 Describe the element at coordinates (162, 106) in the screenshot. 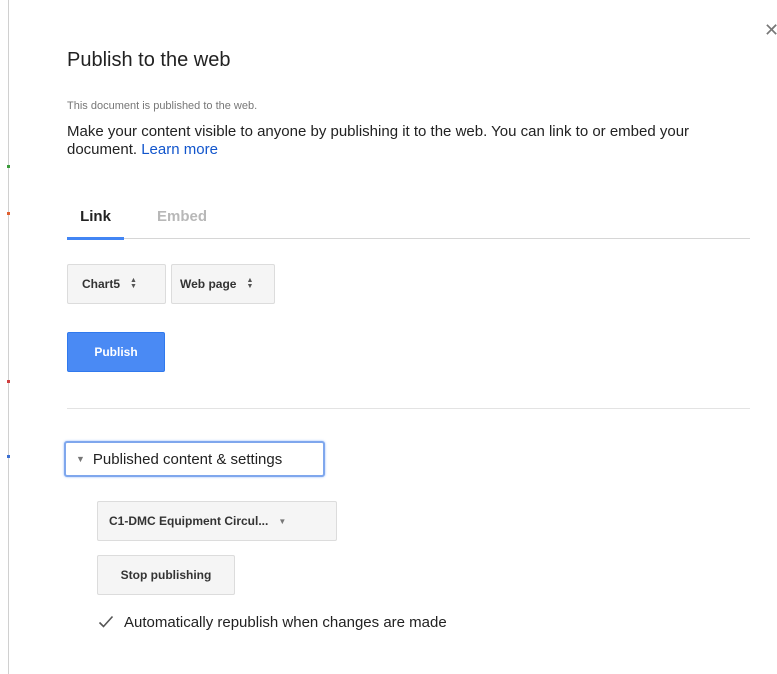

I see `published-status-note: This document is published to the web.` at that location.